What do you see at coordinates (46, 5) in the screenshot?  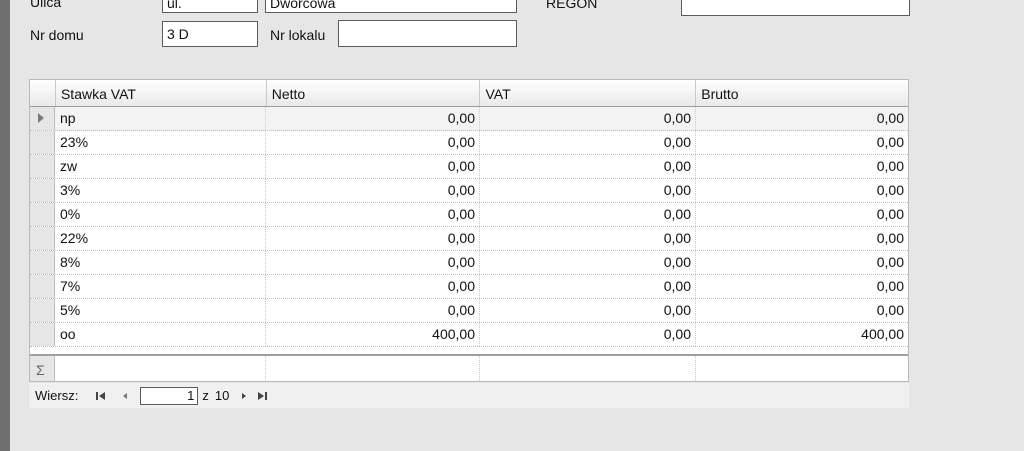 I see `ulica-label: Ulica` at bounding box center [46, 5].